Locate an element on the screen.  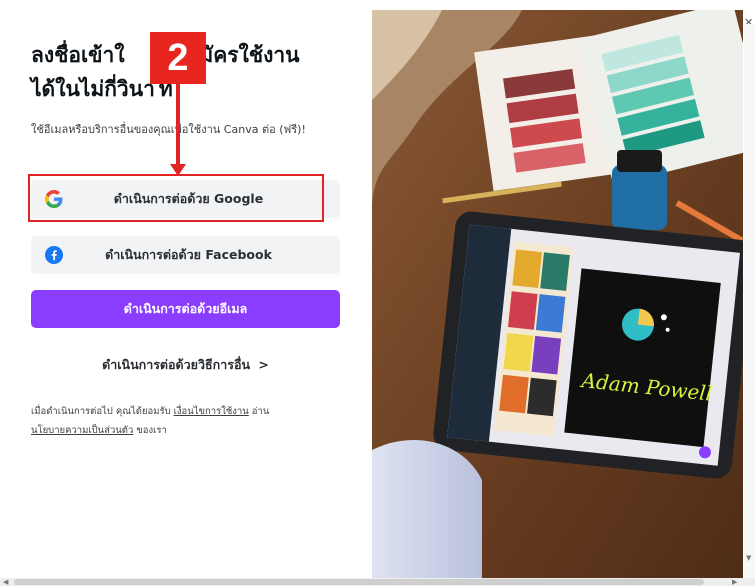
facebook-f-icon is located at coordinates (54, 255).